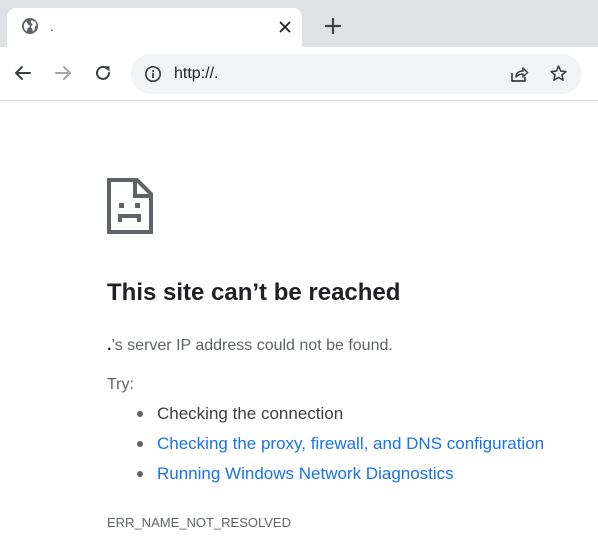 This screenshot has width=598, height=555. What do you see at coordinates (103, 73) in the screenshot?
I see `reload-icon` at bounding box center [103, 73].